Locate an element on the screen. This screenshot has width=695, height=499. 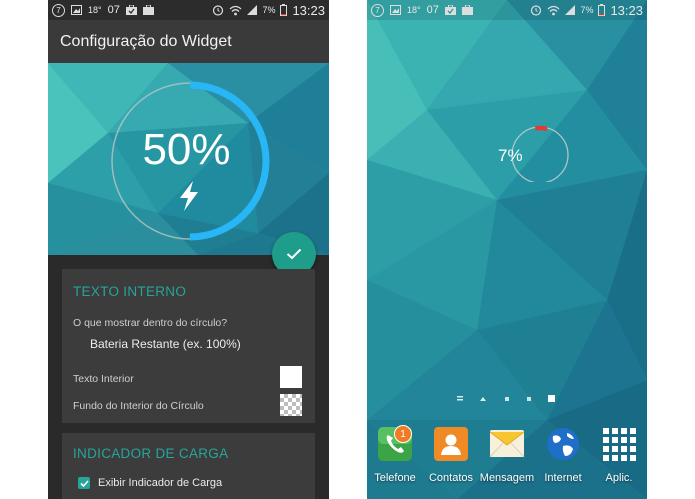
phone-badge: 1 is located at coordinates (403, 434).